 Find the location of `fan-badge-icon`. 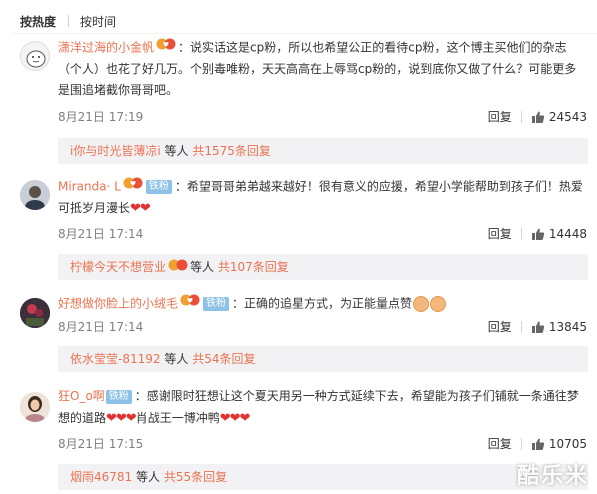

fan-badge-icon is located at coordinates (178, 268).